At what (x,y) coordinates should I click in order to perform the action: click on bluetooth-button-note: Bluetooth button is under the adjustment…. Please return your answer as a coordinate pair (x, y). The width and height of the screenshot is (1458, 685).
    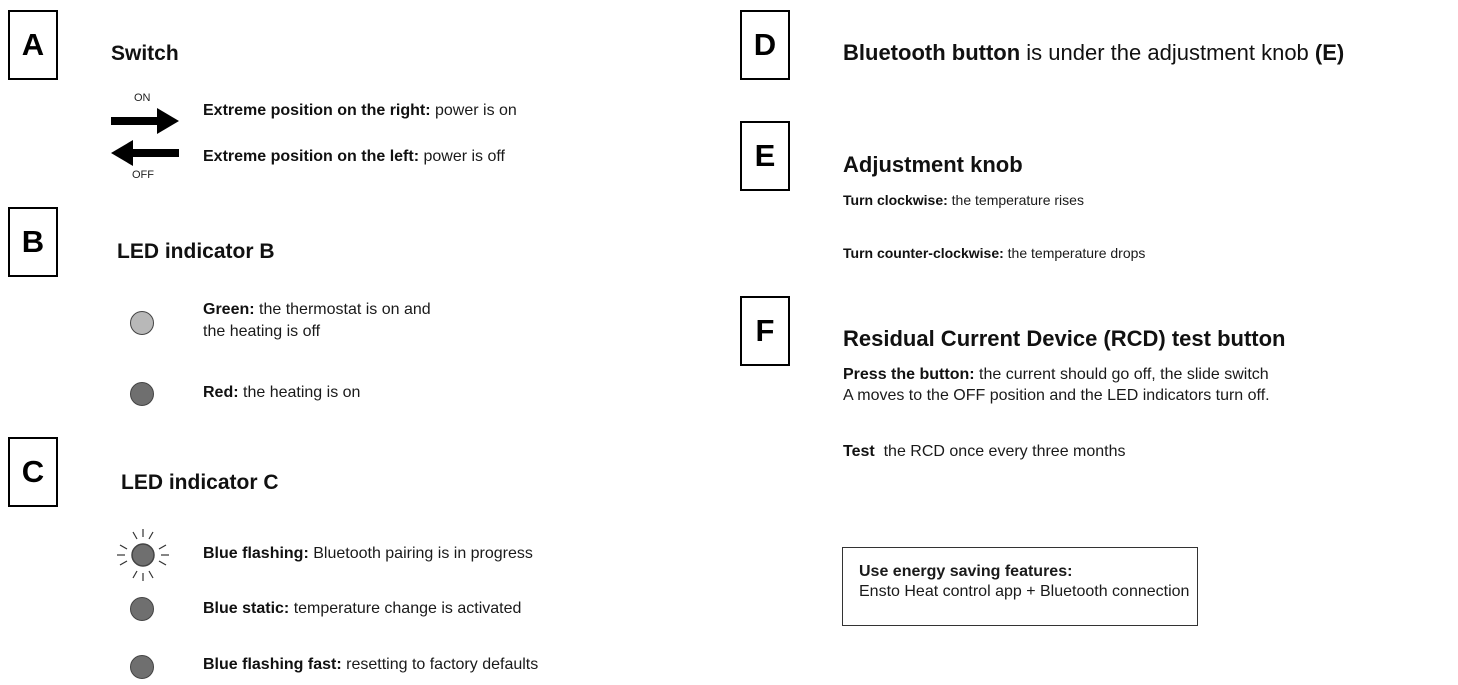
    Looking at the image, I should click on (1093, 53).